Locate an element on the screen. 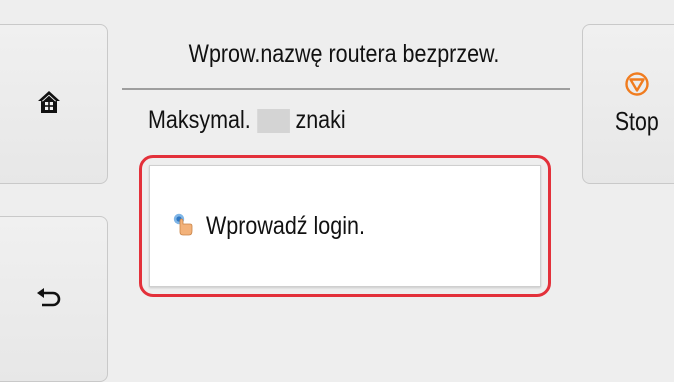 The height and width of the screenshot is (382, 674). back-arrow-icon is located at coordinates (49, 299).